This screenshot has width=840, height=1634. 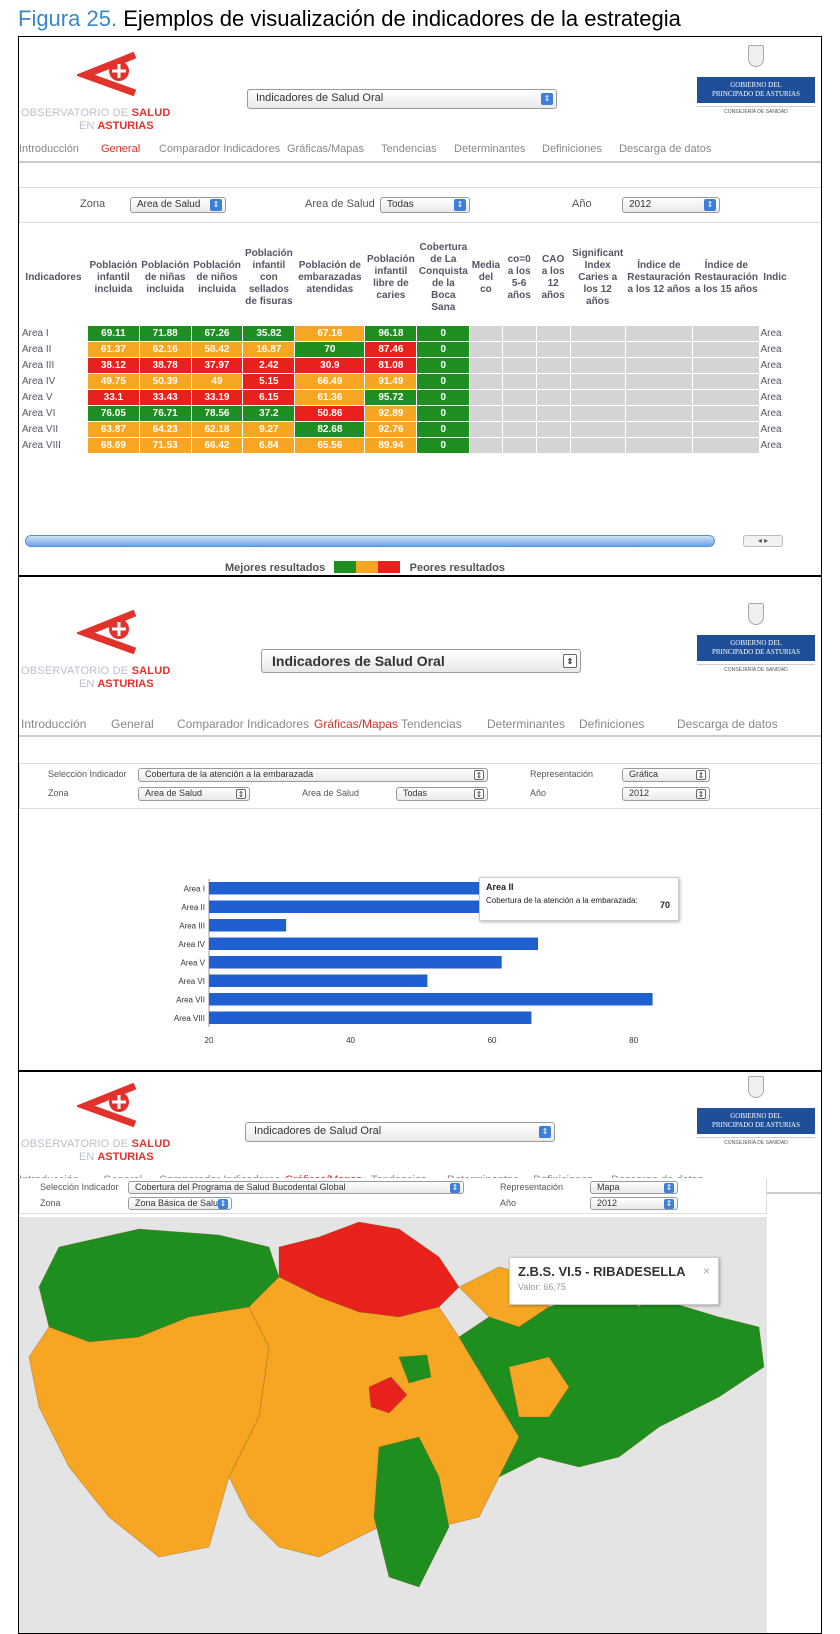 What do you see at coordinates (330, 365) in the screenshot?
I see `table-cell: 30.9` at bounding box center [330, 365].